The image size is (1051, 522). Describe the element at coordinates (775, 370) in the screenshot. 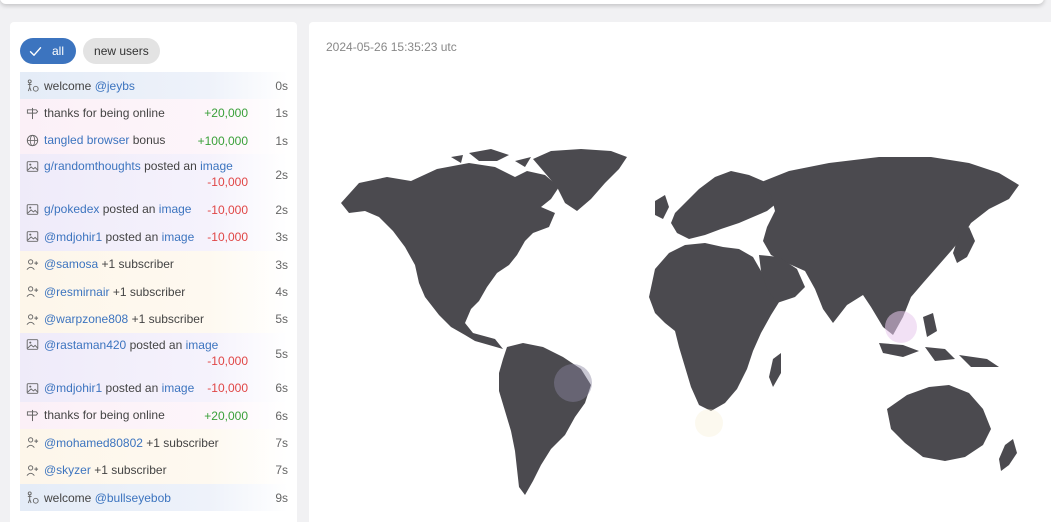

I see `map-madagascar` at that location.